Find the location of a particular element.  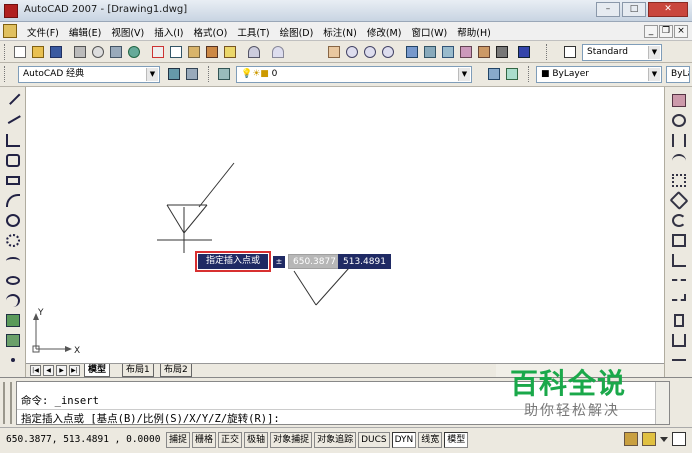

revision-cloud-tool is located at coordinates (13, 240).